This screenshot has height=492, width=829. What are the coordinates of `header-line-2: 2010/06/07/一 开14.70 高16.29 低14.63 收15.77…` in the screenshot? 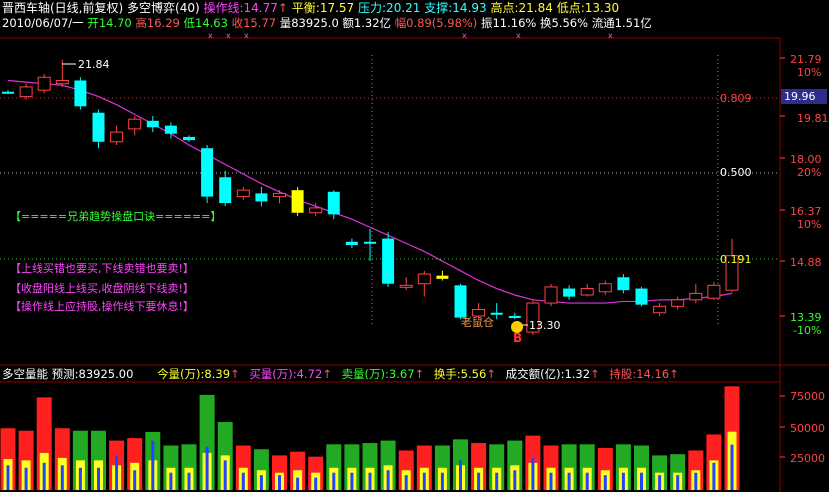 It's located at (327, 23).